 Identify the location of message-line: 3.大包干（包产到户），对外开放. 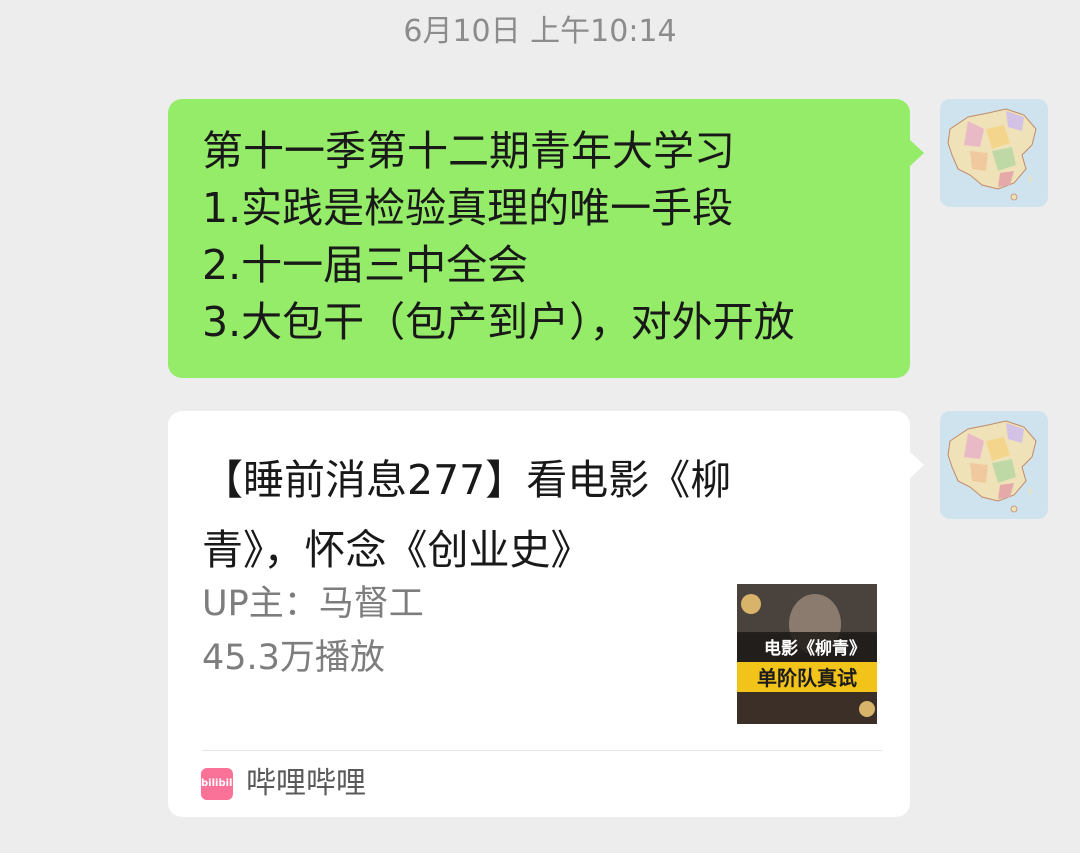
(498, 322).